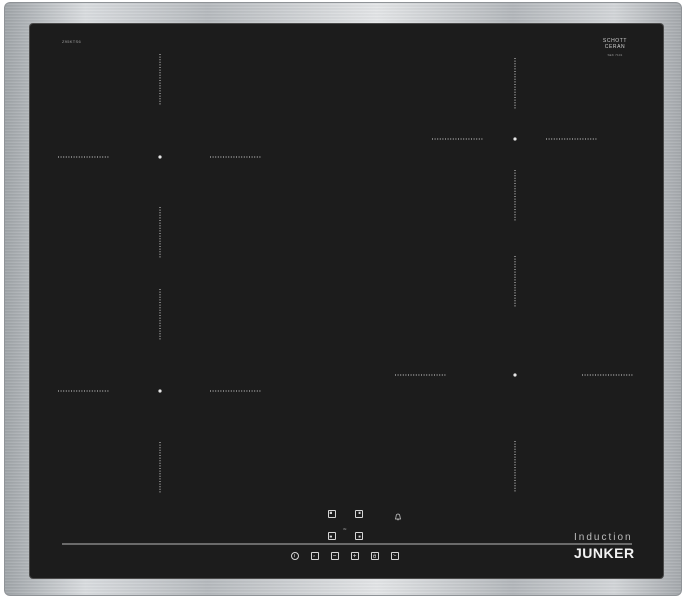  Describe the element at coordinates (332, 514) in the screenshot. I see `zone-select-top-left-icon` at that location.